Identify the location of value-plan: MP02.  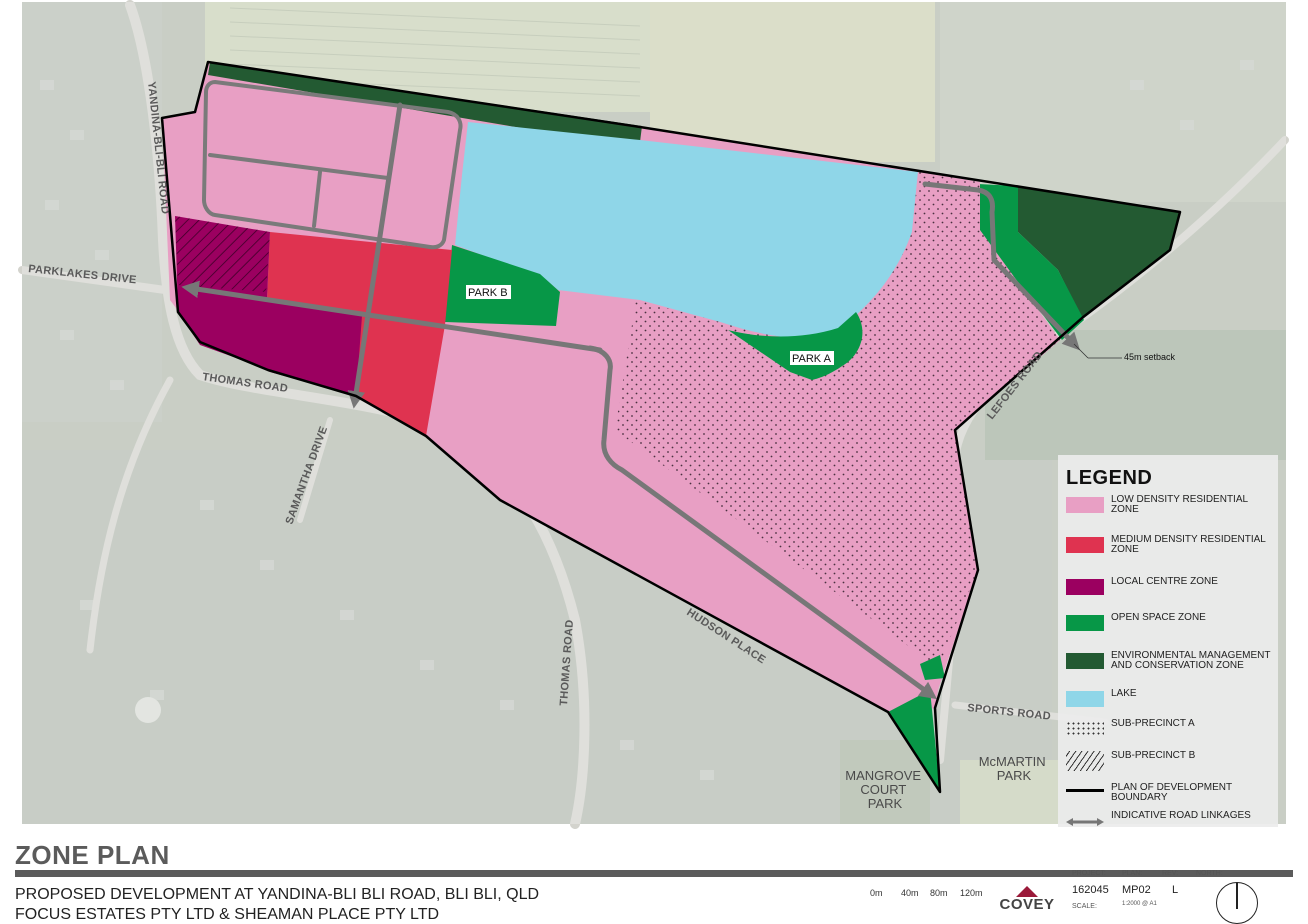
(1136, 890).